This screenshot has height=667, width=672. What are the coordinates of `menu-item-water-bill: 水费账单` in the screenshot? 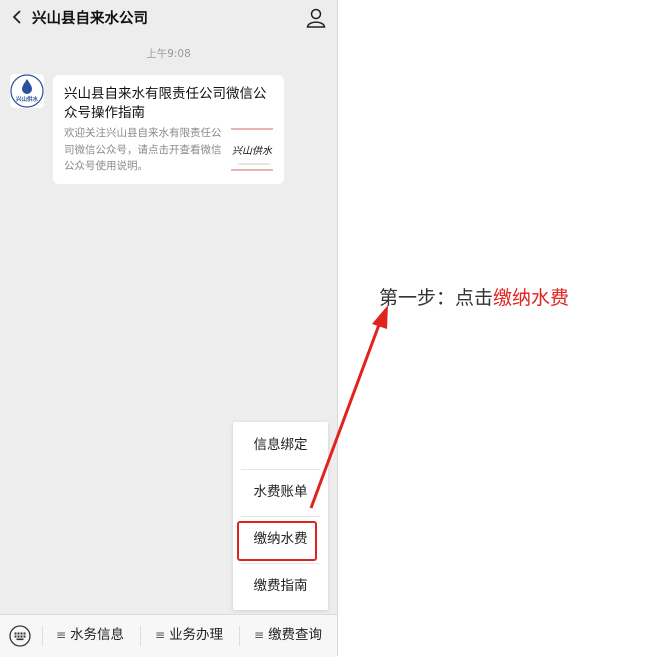 It's located at (280, 492).